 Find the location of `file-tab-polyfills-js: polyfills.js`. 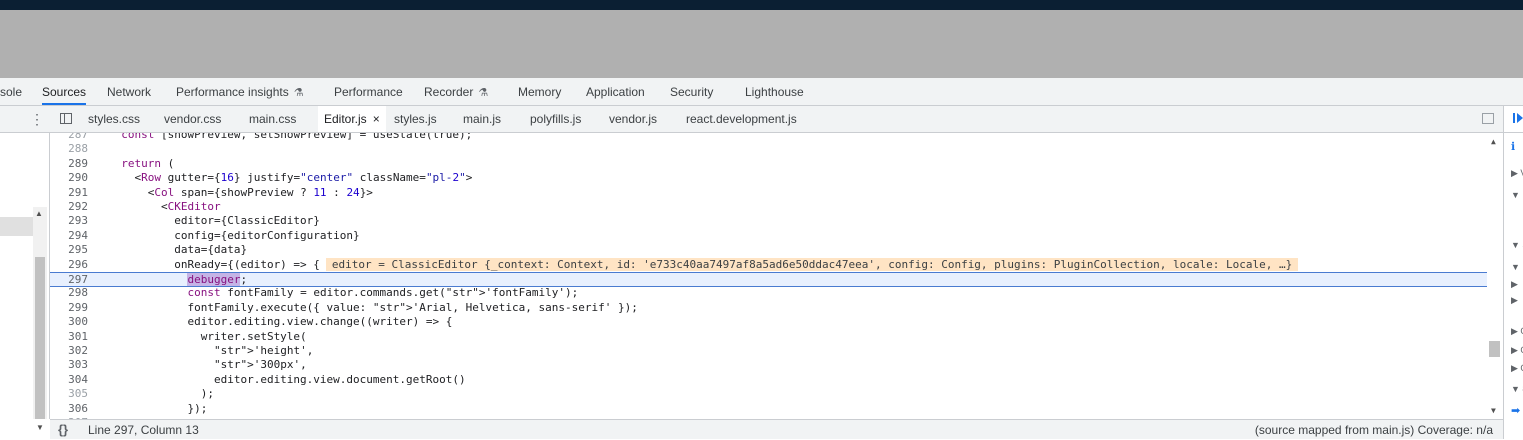

file-tab-polyfills-js: polyfills.js is located at coordinates (555, 119).